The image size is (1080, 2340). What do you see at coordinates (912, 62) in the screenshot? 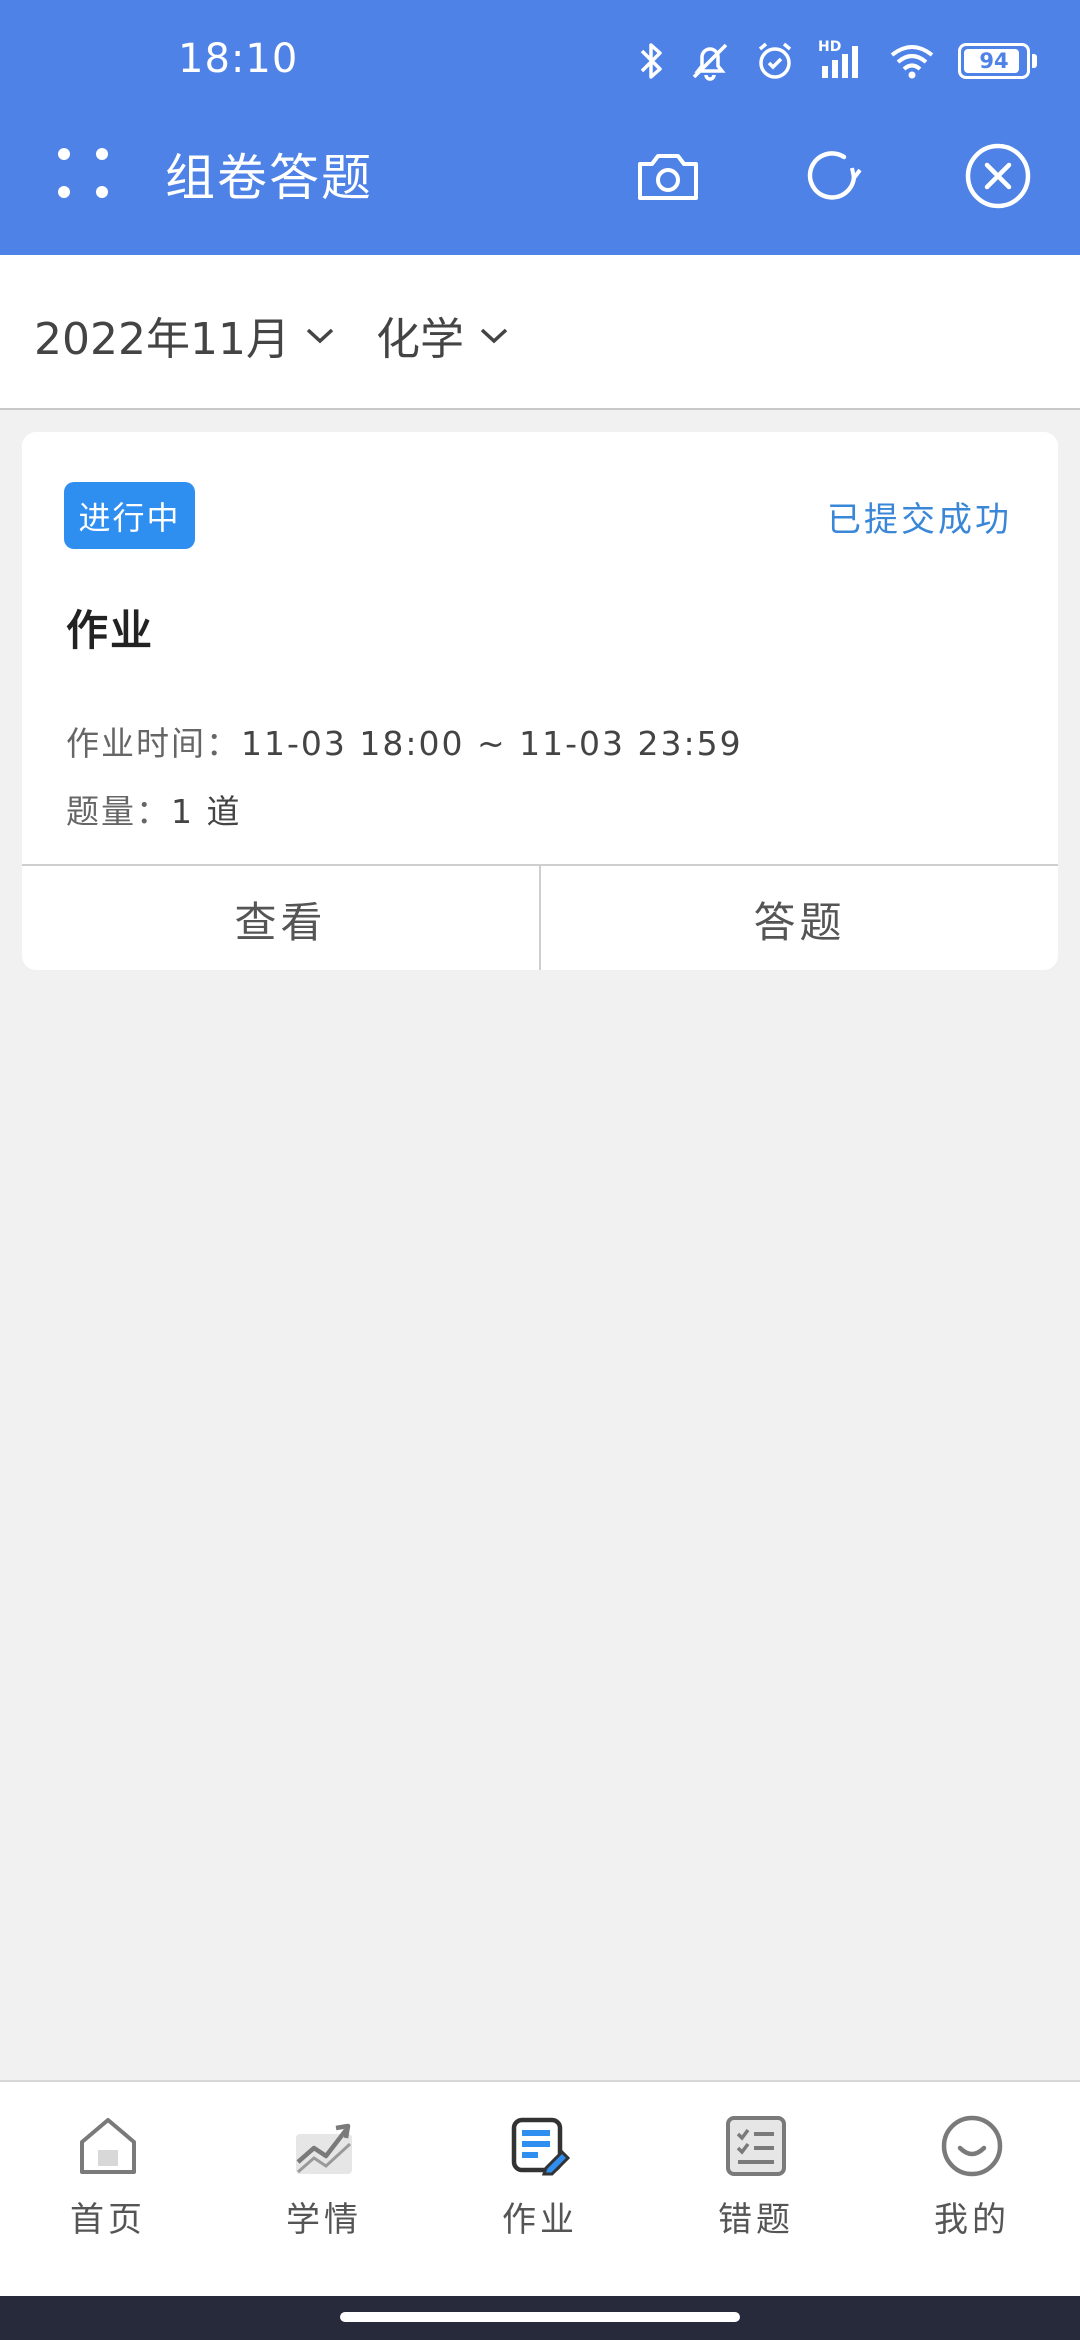
I see `wifi-icon` at bounding box center [912, 62].